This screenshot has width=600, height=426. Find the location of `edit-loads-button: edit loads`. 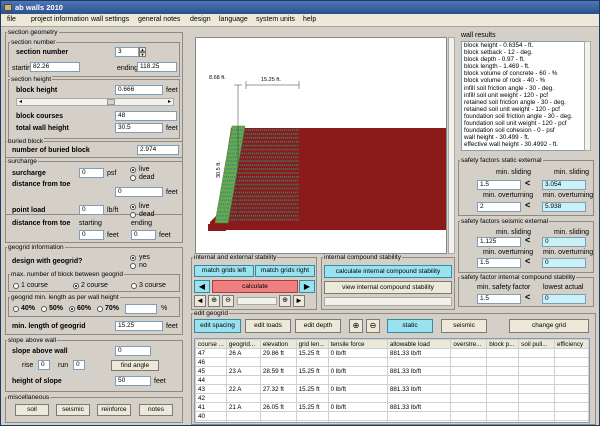

edit-loads-button: edit loads is located at coordinates (268, 326).